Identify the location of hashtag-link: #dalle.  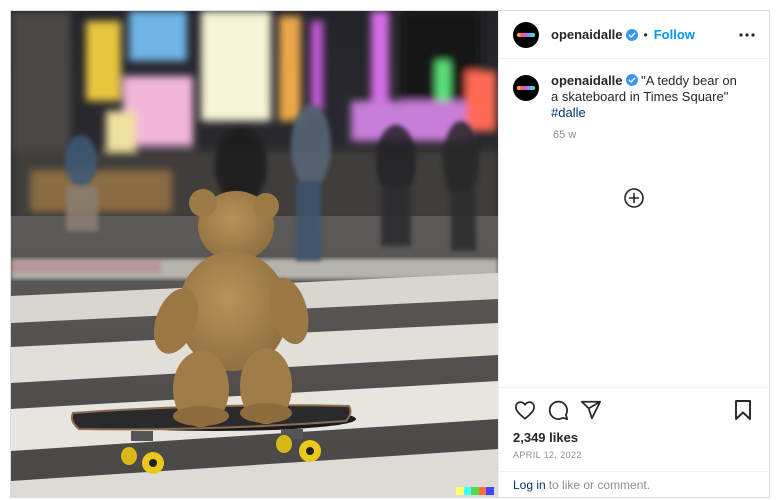
(568, 112).